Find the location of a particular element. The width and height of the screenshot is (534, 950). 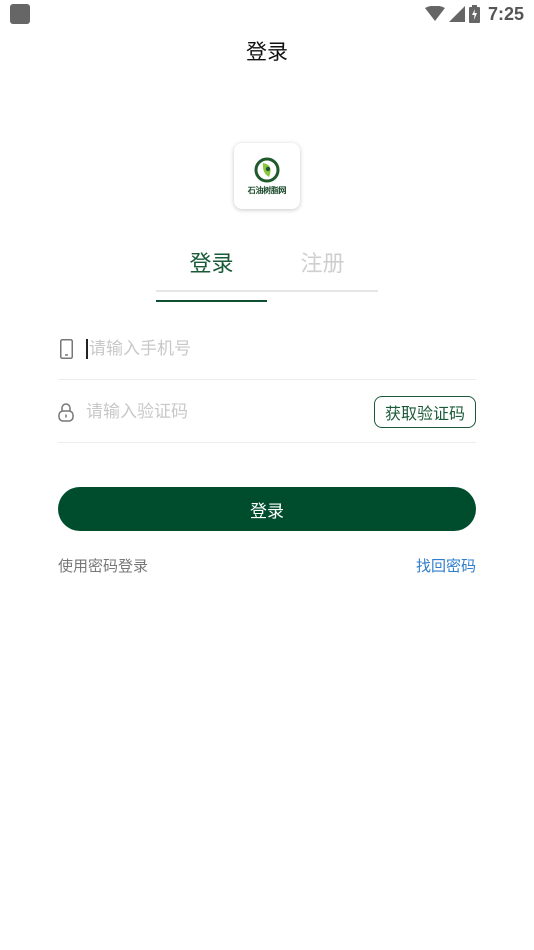

battery-charging-icon is located at coordinates (474, 14).